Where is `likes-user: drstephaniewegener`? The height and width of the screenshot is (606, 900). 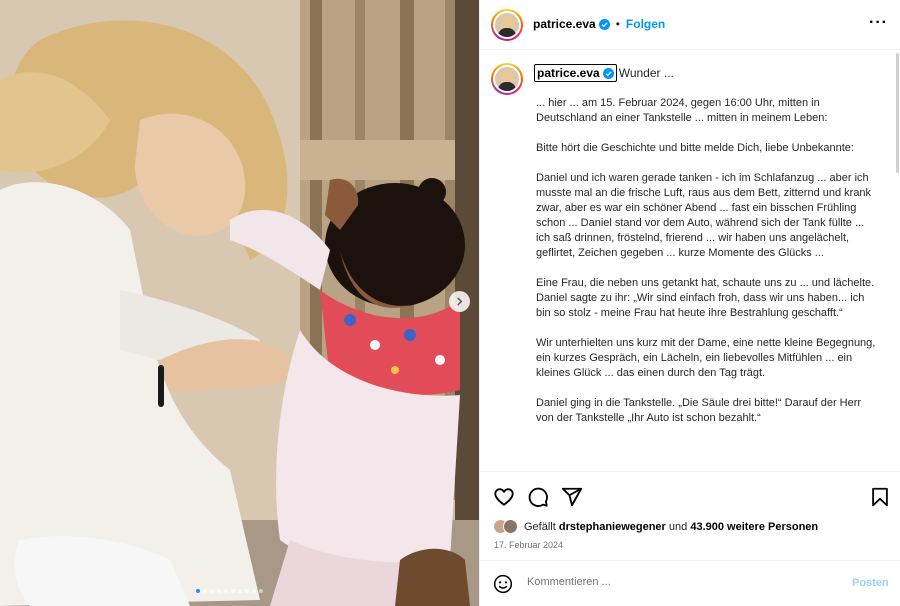
likes-user: drstephaniewegener is located at coordinates (612, 527).